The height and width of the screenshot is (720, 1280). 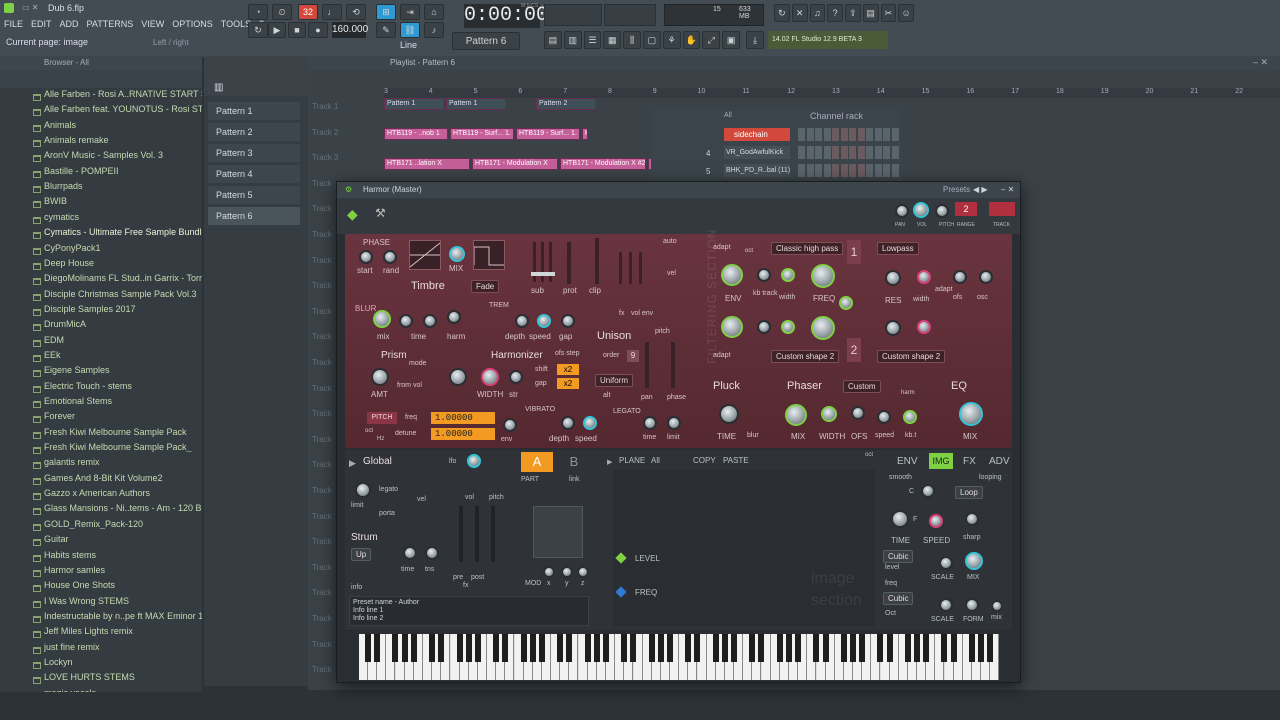 I want to click on piano-keyboard, so click(x=679, y=657).